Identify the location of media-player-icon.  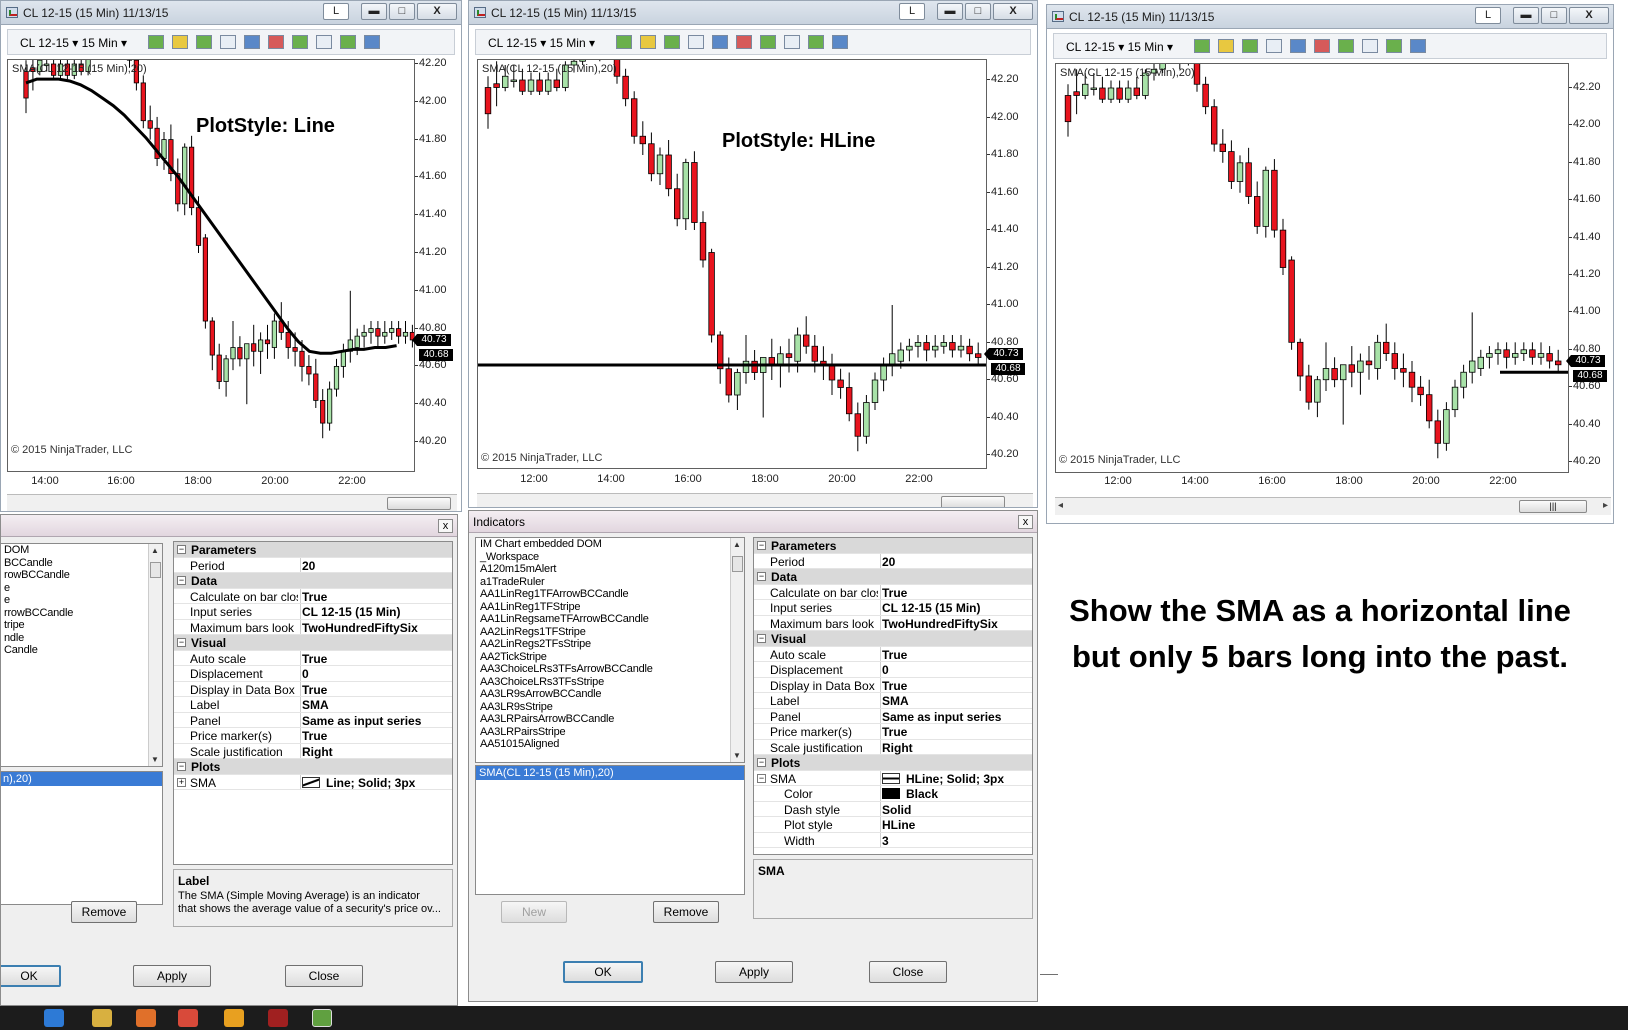
(234, 1018).